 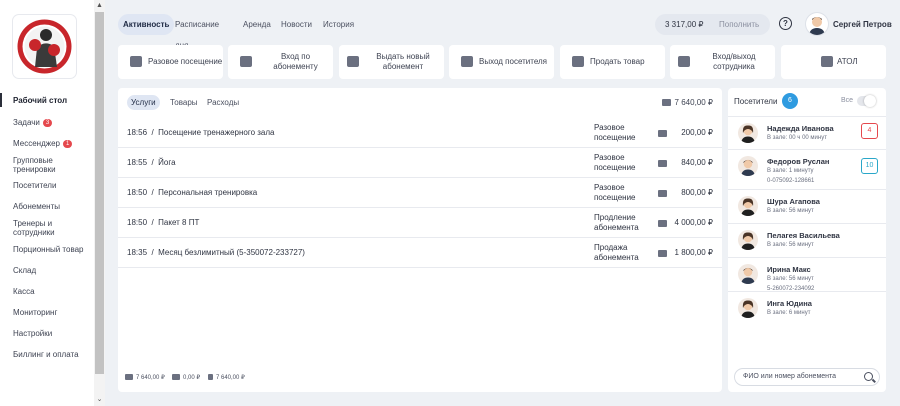 I want to click on visitor-search: ФИО или номер абонемента, so click(x=807, y=377).